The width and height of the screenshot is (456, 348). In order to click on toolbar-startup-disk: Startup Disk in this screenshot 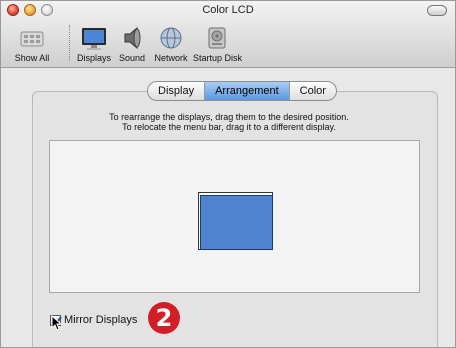, I will do `click(218, 44)`.